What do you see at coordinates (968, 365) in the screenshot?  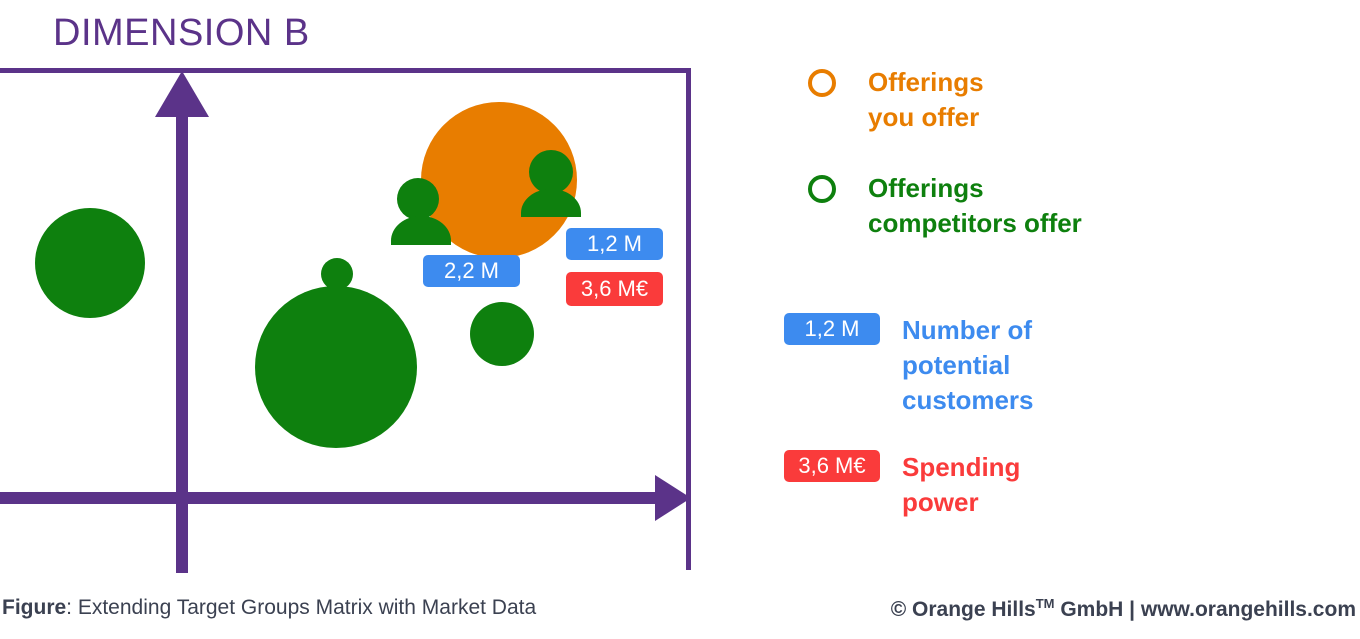 I see `legend-metric-label: Number of potential customers` at bounding box center [968, 365].